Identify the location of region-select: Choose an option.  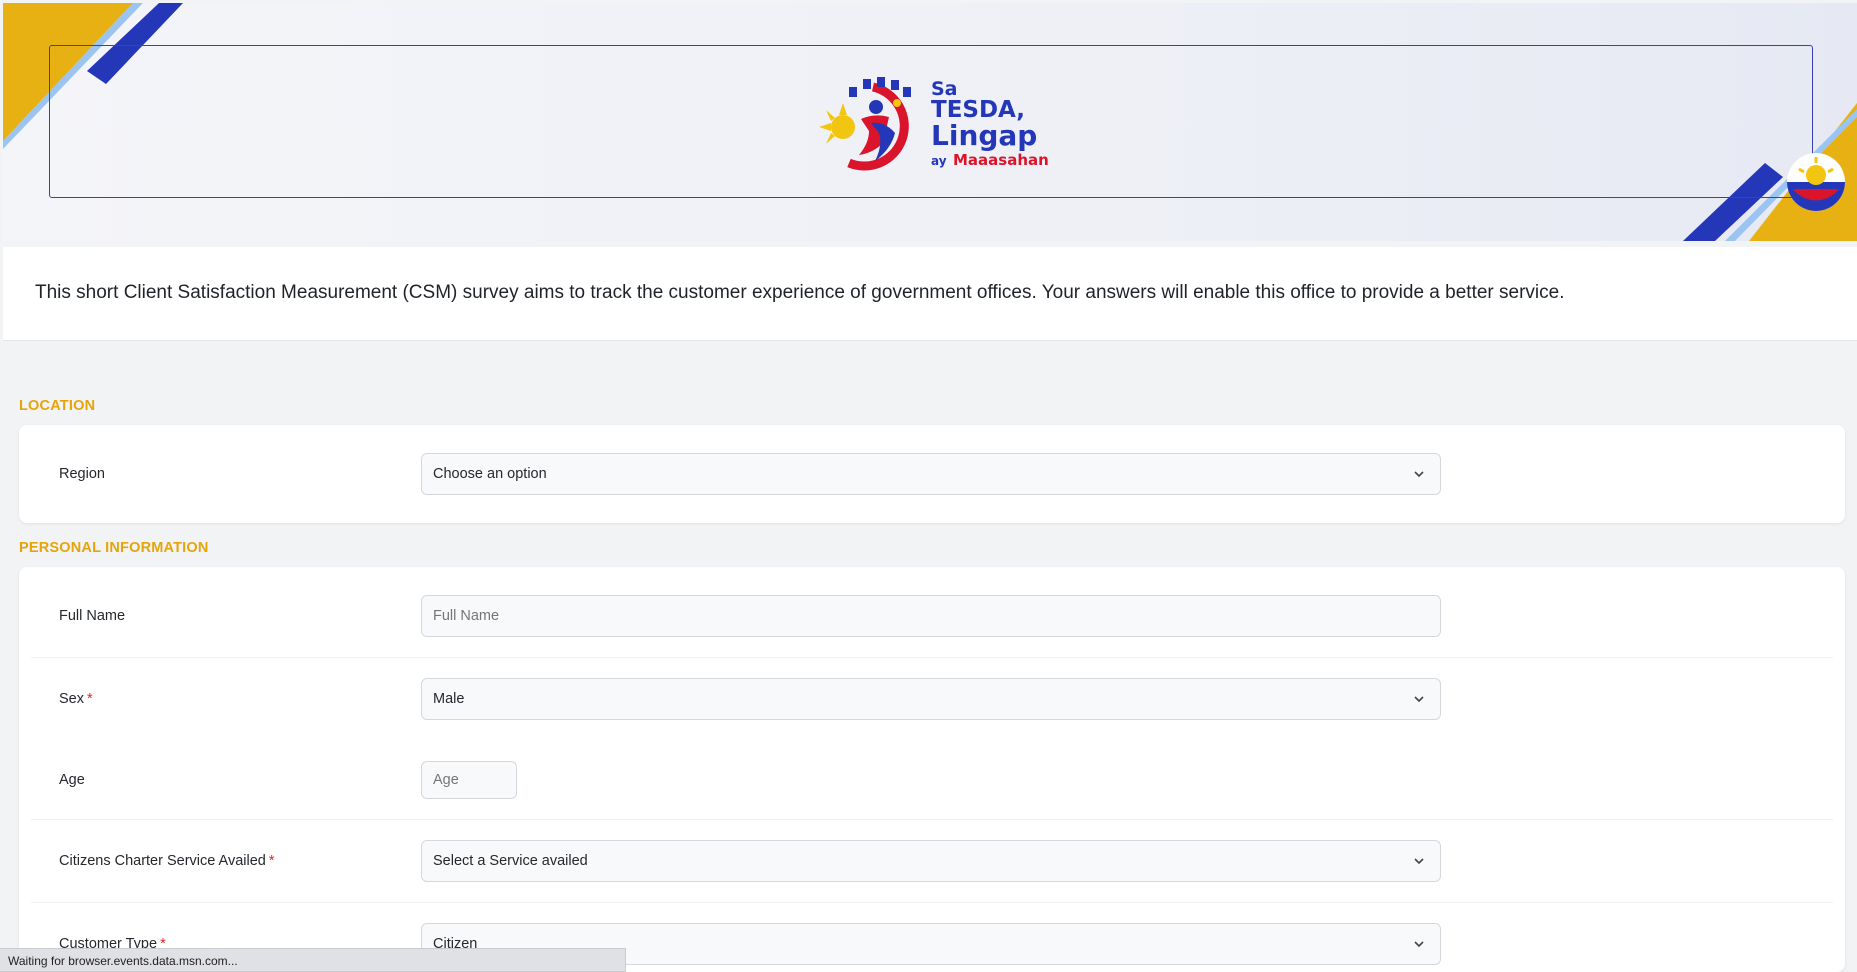
(931, 474).